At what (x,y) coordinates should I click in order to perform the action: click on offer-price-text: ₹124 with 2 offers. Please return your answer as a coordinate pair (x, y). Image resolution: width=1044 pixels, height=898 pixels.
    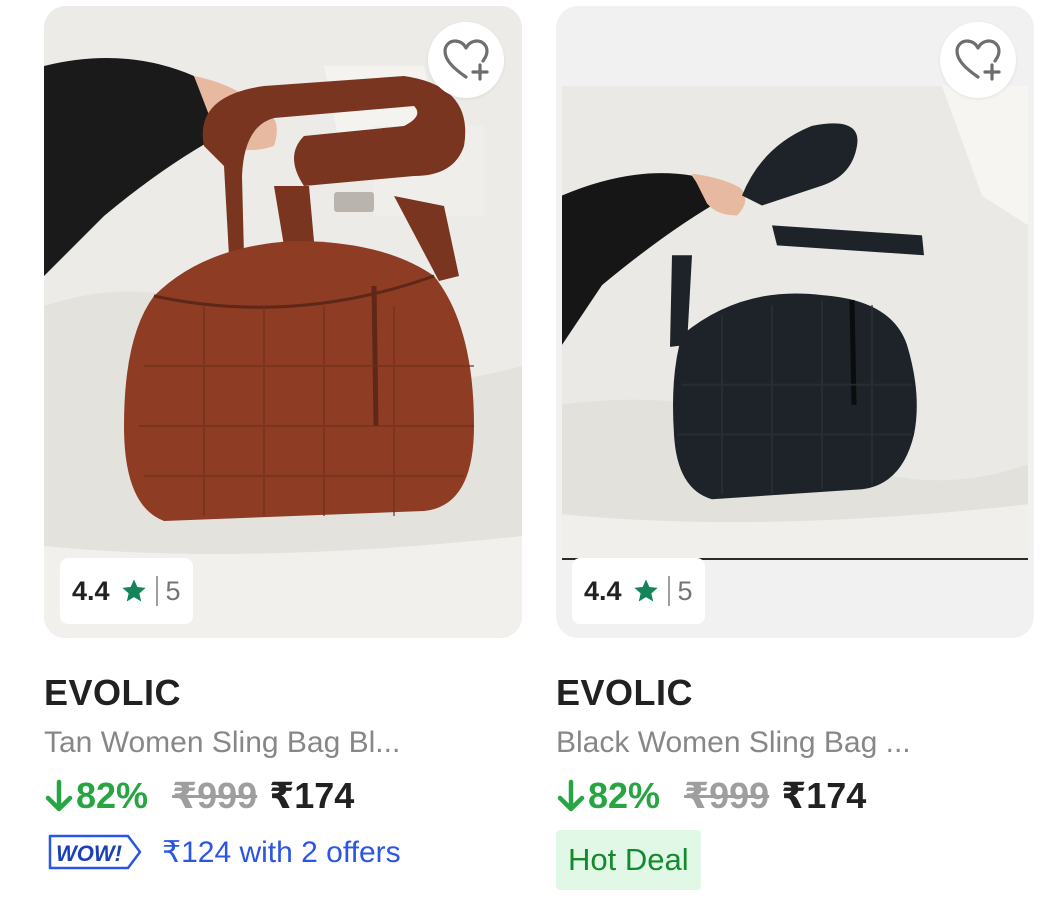
    Looking at the image, I should click on (281, 852).